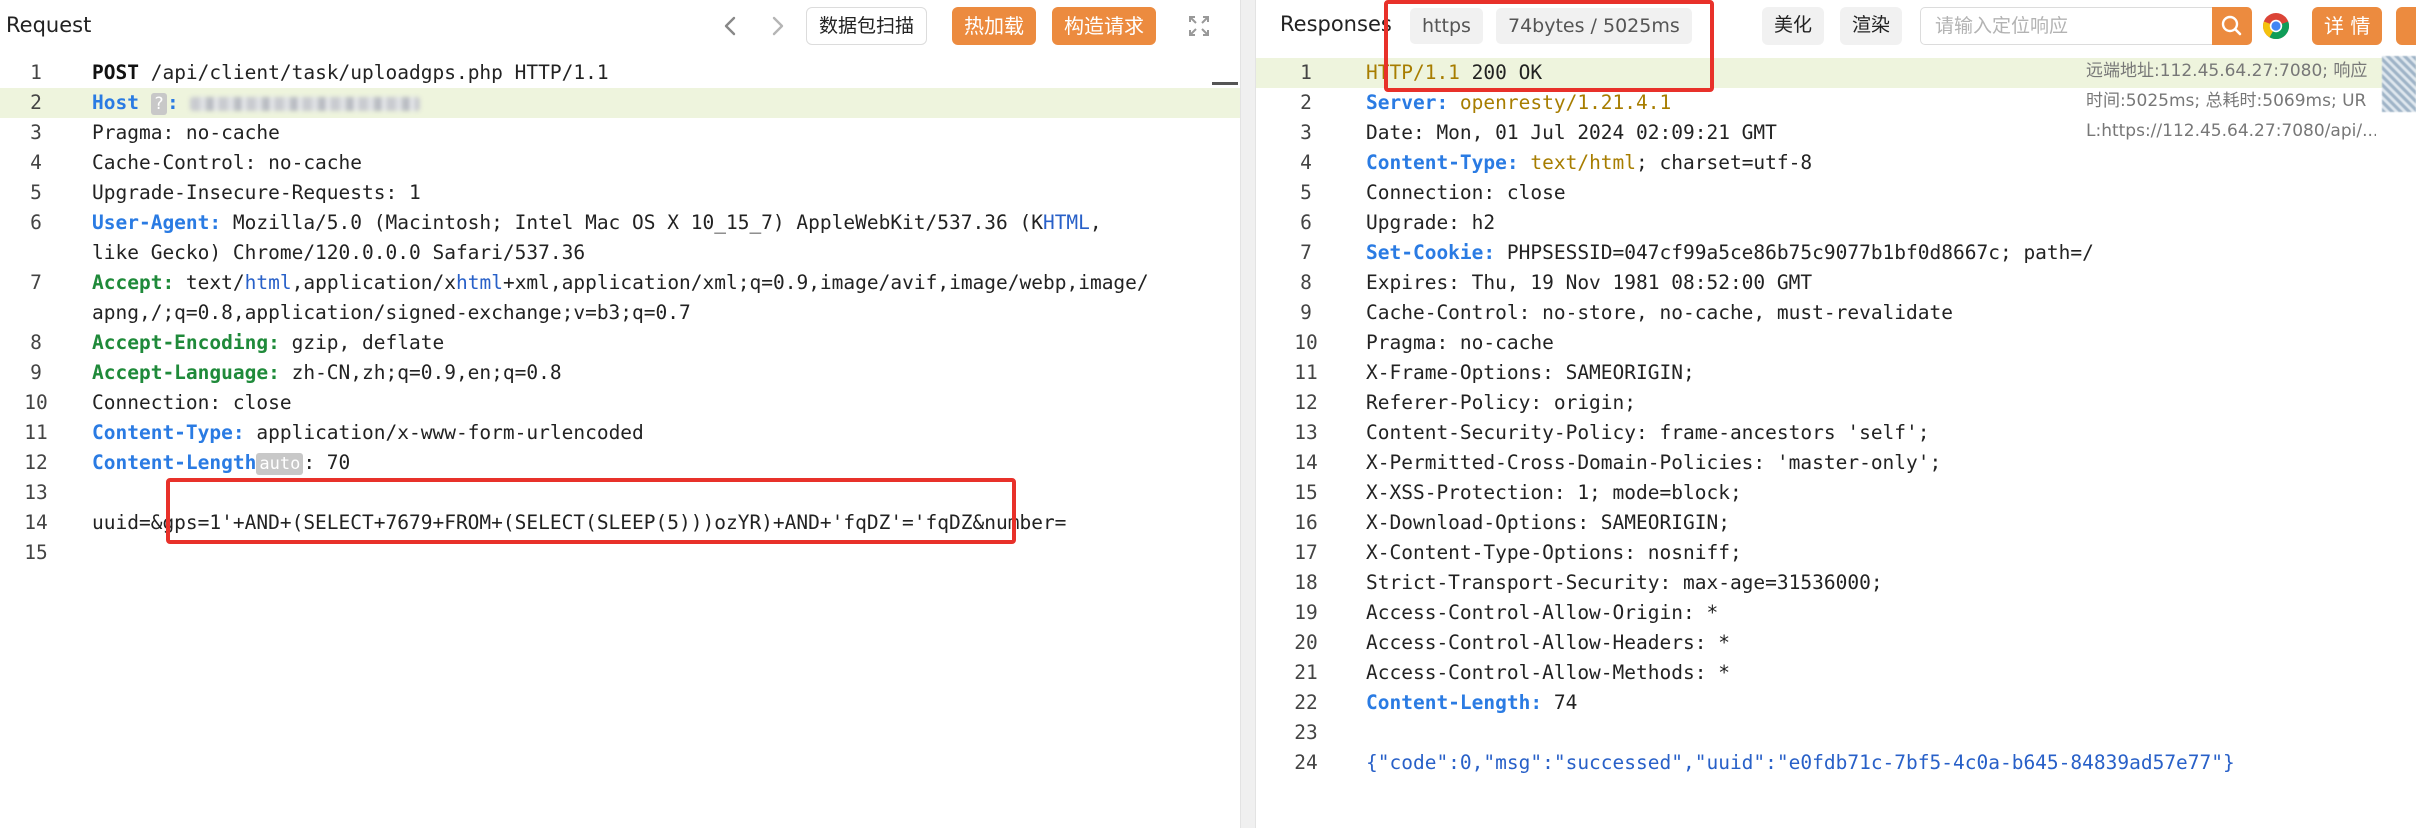 This screenshot has width=2416, height=828. I want to click on line-number: 10, so click(1306, 342).